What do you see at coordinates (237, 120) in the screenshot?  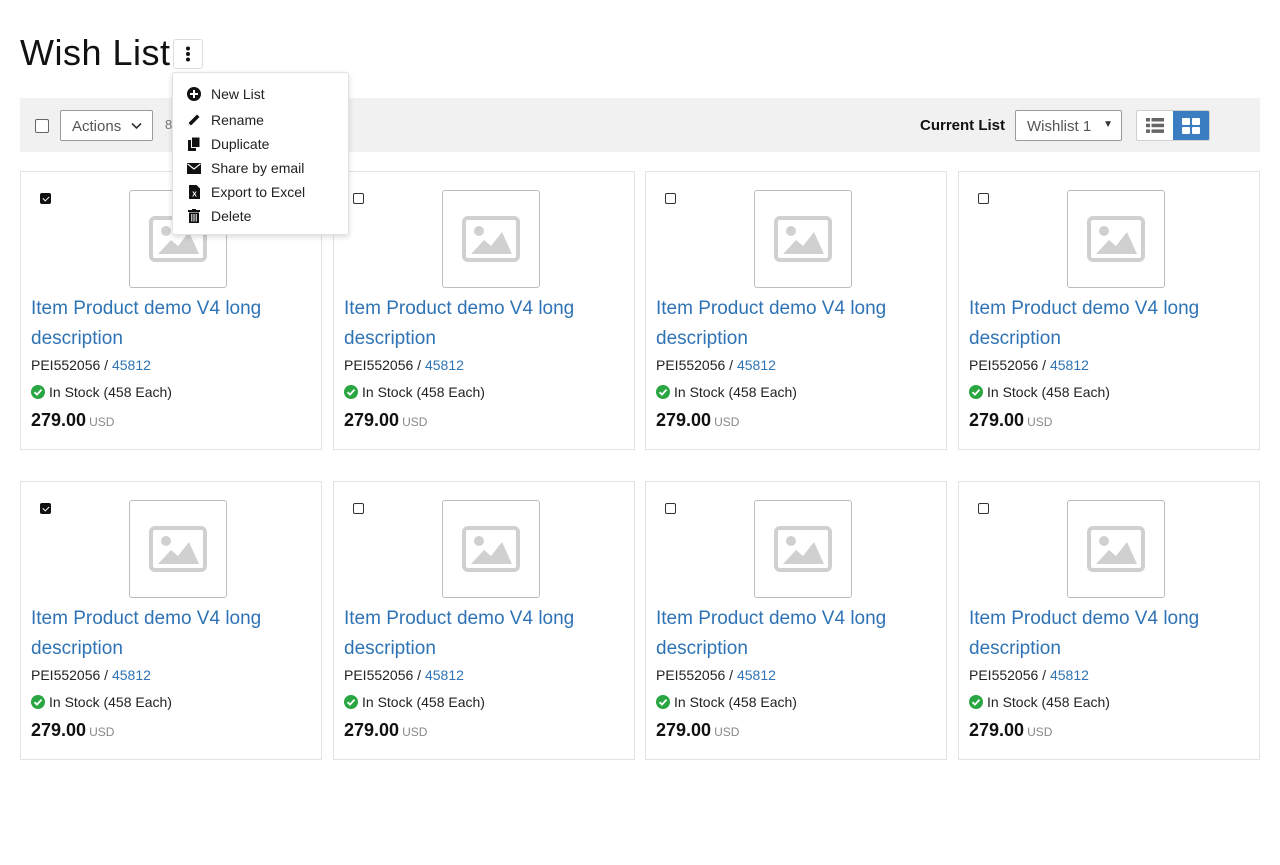 I see `menu-item-label: Rename` at bounding box center [237, 120].